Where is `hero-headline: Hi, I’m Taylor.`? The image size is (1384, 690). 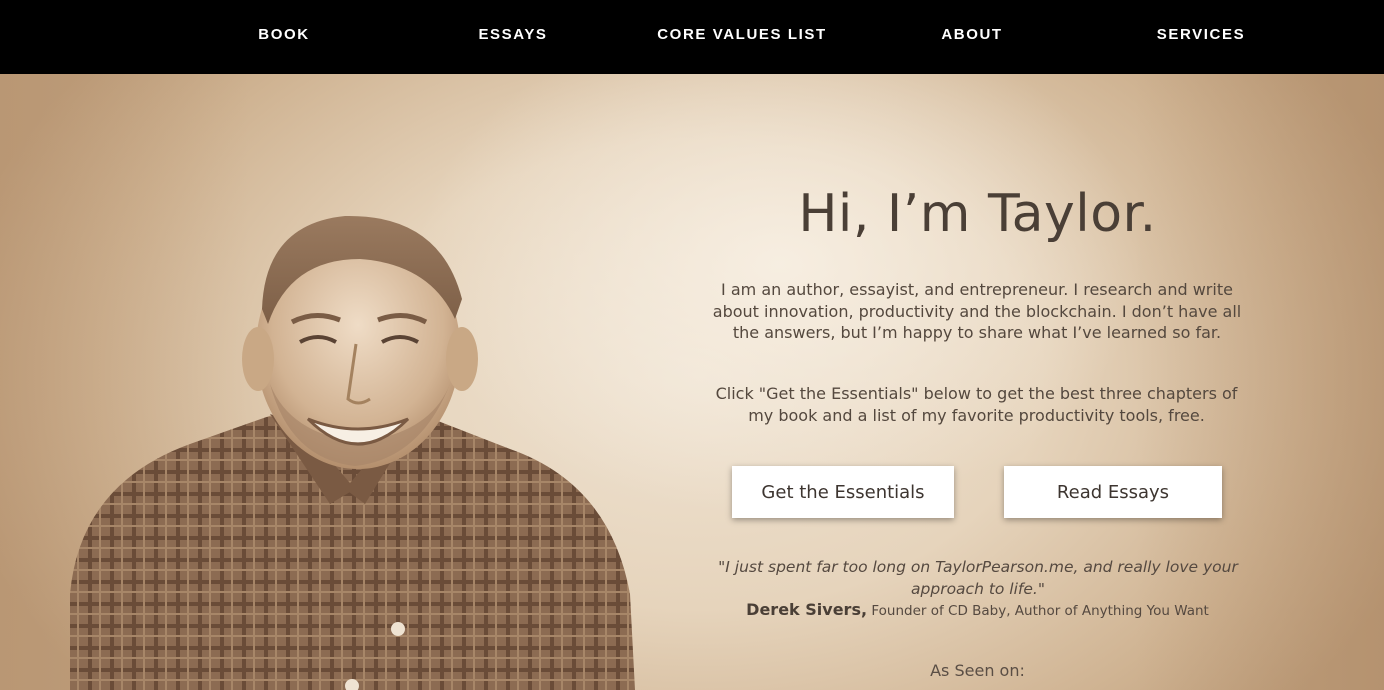 hero-headline: Hi, I’m Taylor. is located at coordinates (977, 214).